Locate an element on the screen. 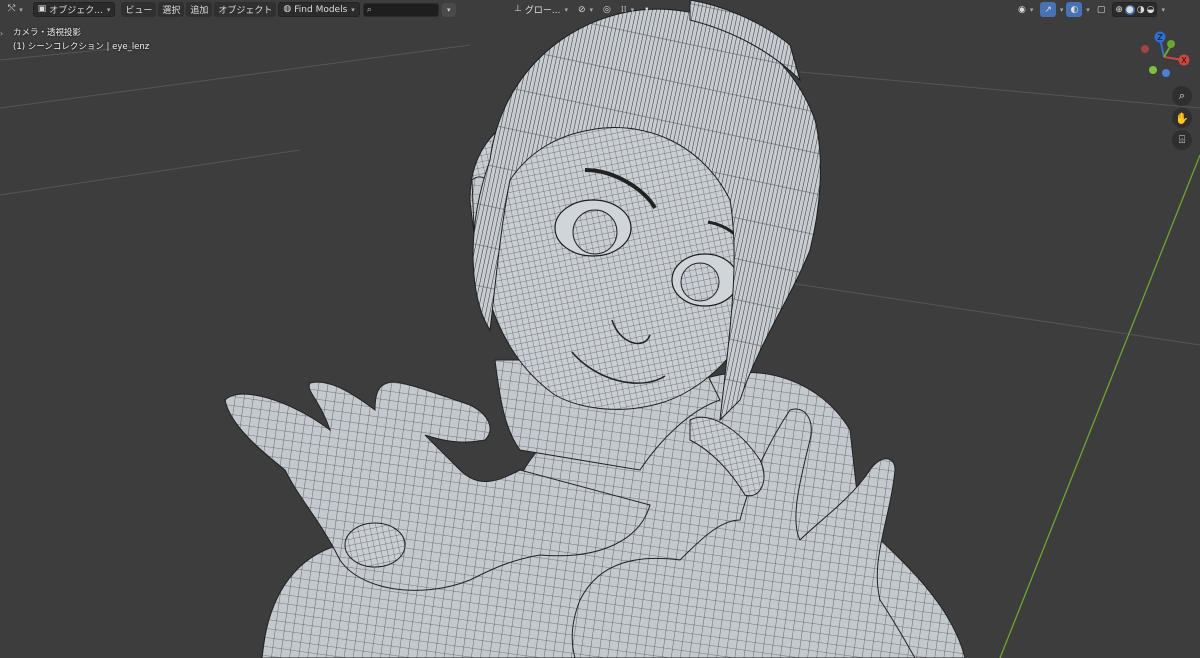 This screenshot has width=1200, height=658. camera-view-button: ⌹ is located at coordinates (1182, 140).